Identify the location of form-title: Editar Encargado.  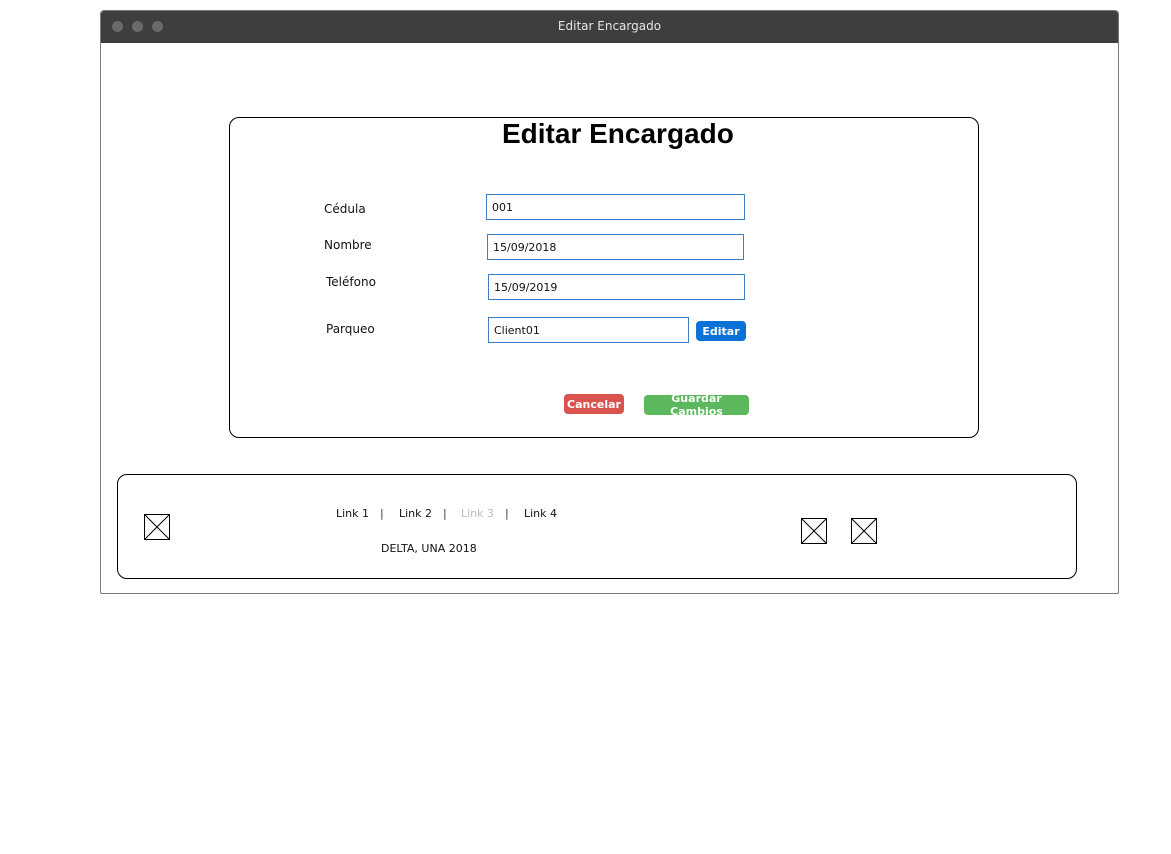
(618, 133).